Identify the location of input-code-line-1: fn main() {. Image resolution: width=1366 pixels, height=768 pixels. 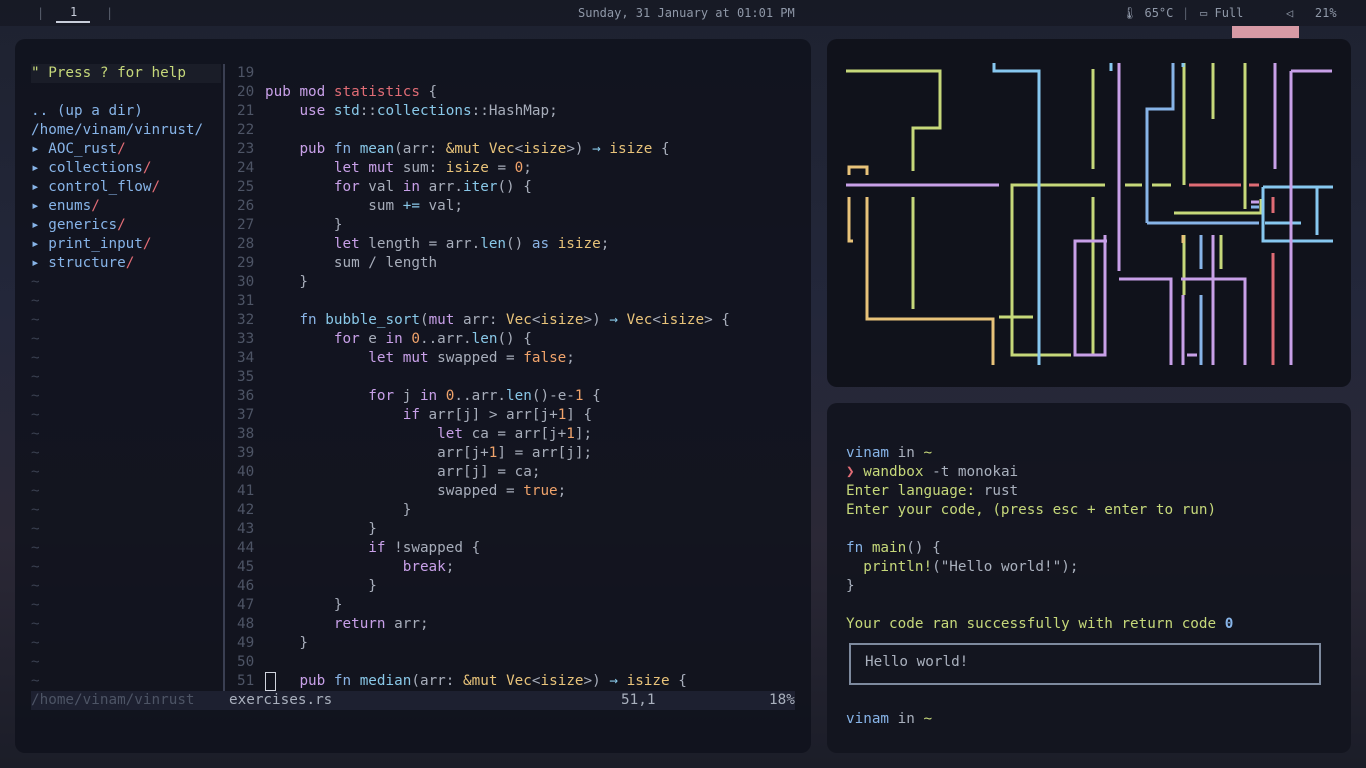
(893, 548).